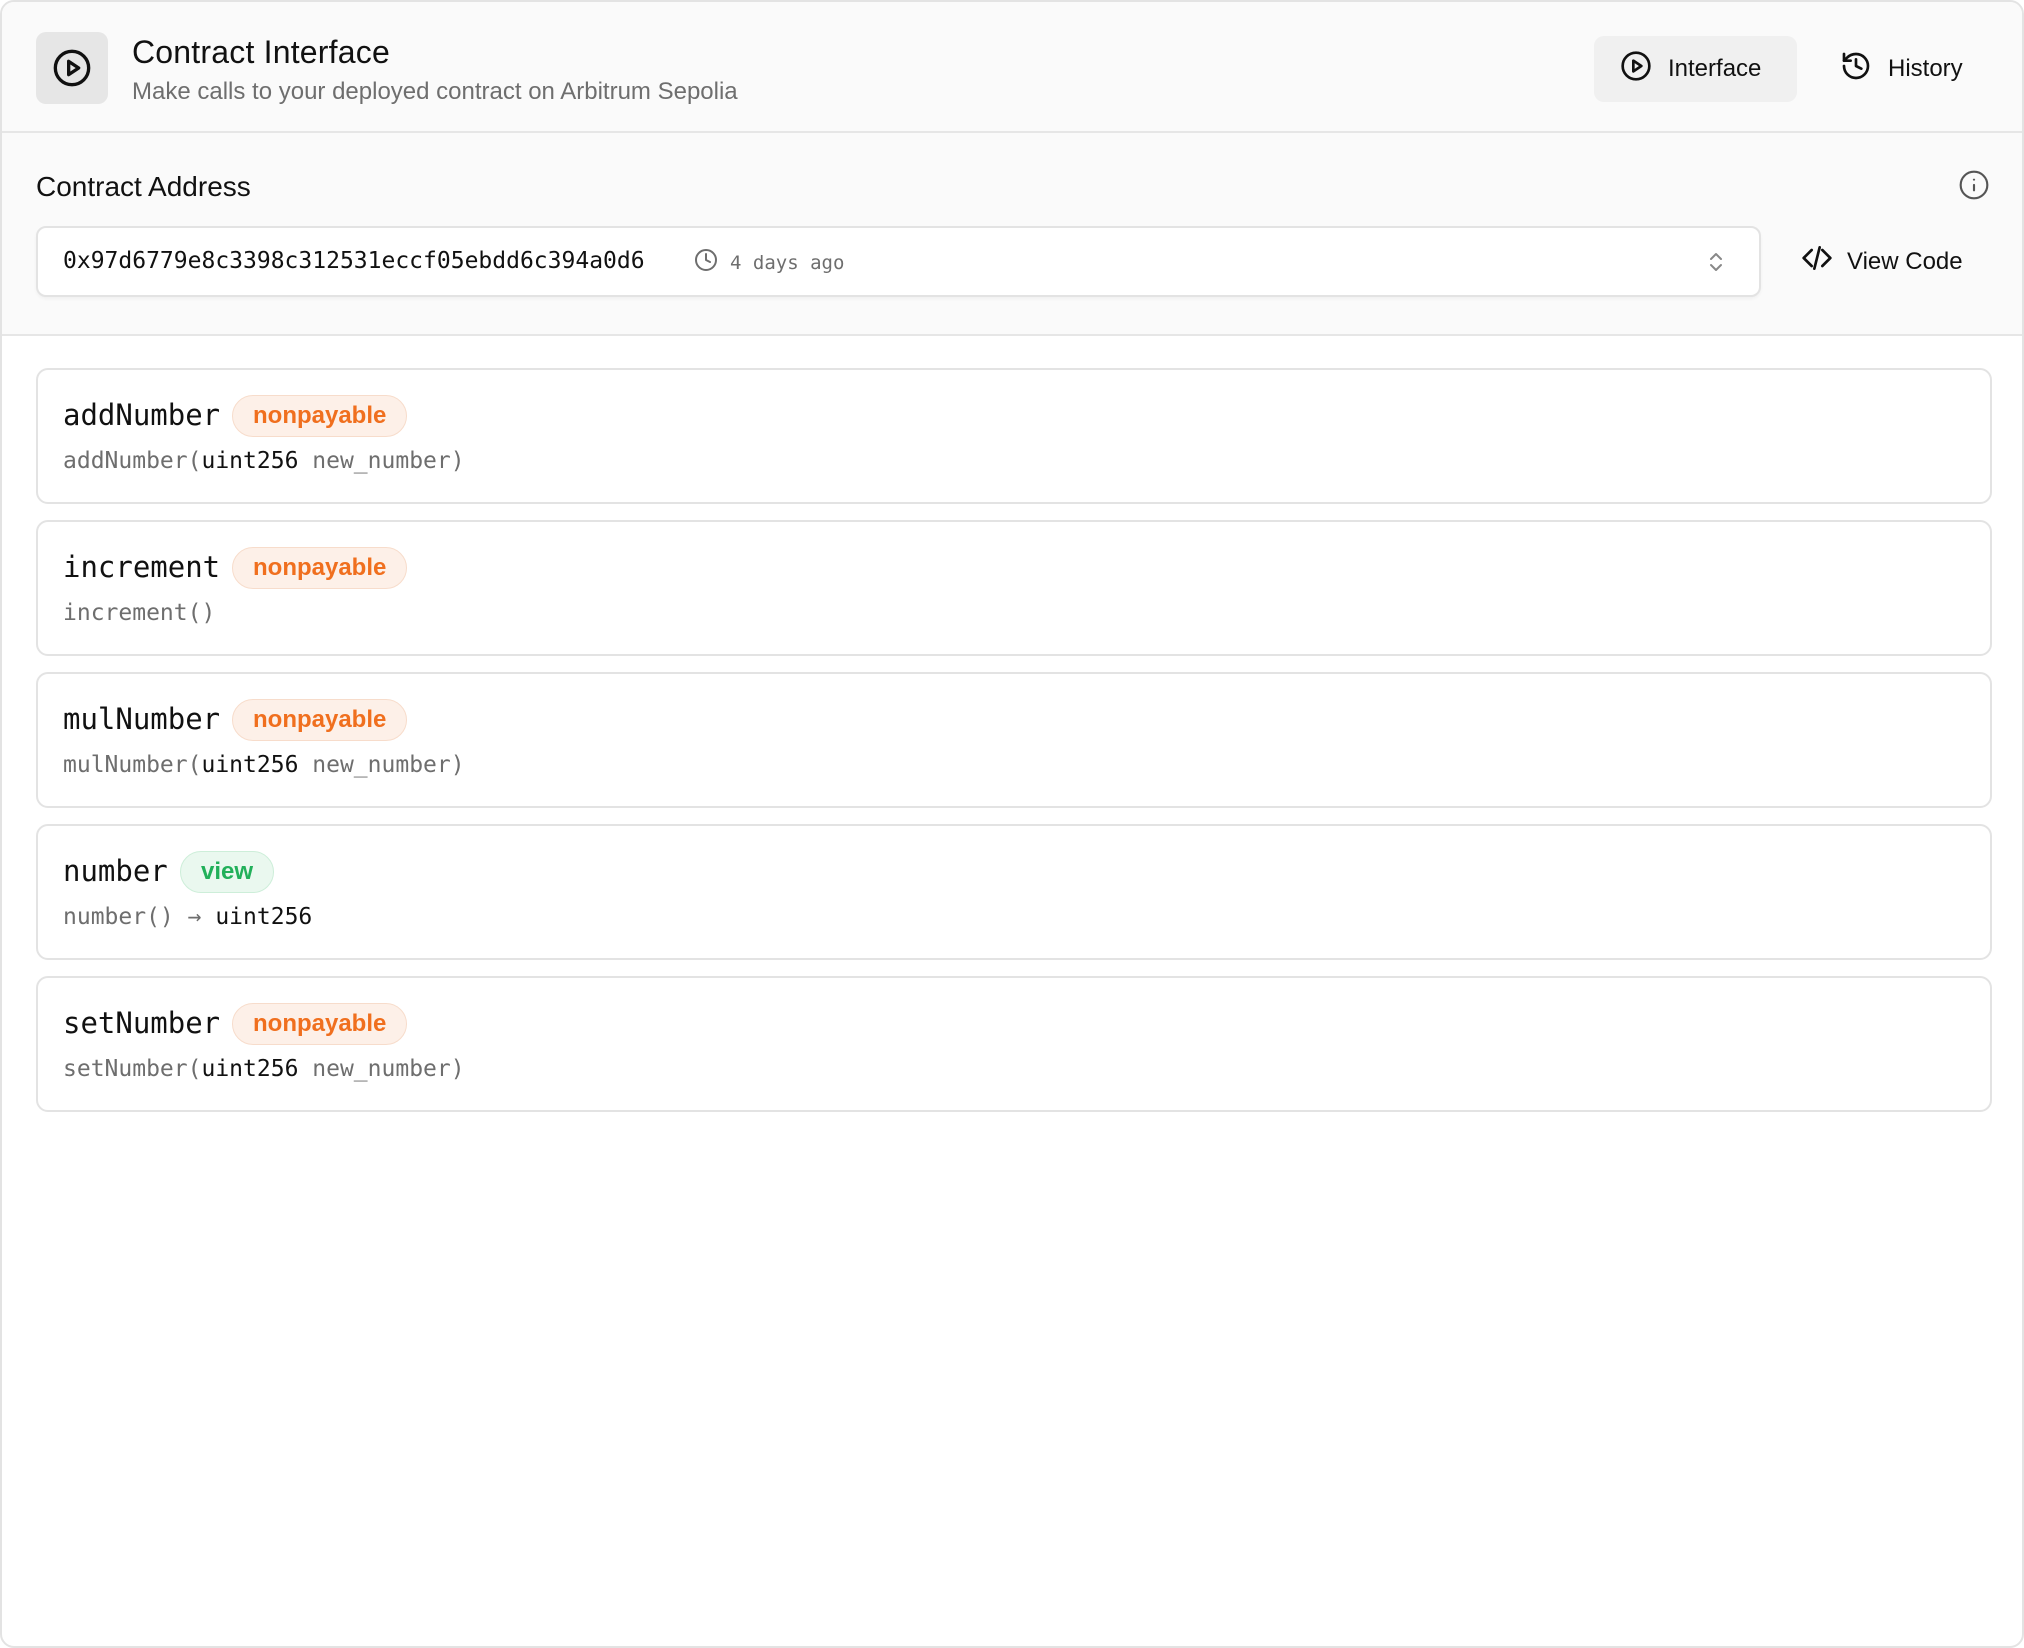 The image size is (2024, 1648). What do you see at coordinates (261, 52) in the screenshot?
I see `page-title: Contract Interface` at bounding box center [261, 52].